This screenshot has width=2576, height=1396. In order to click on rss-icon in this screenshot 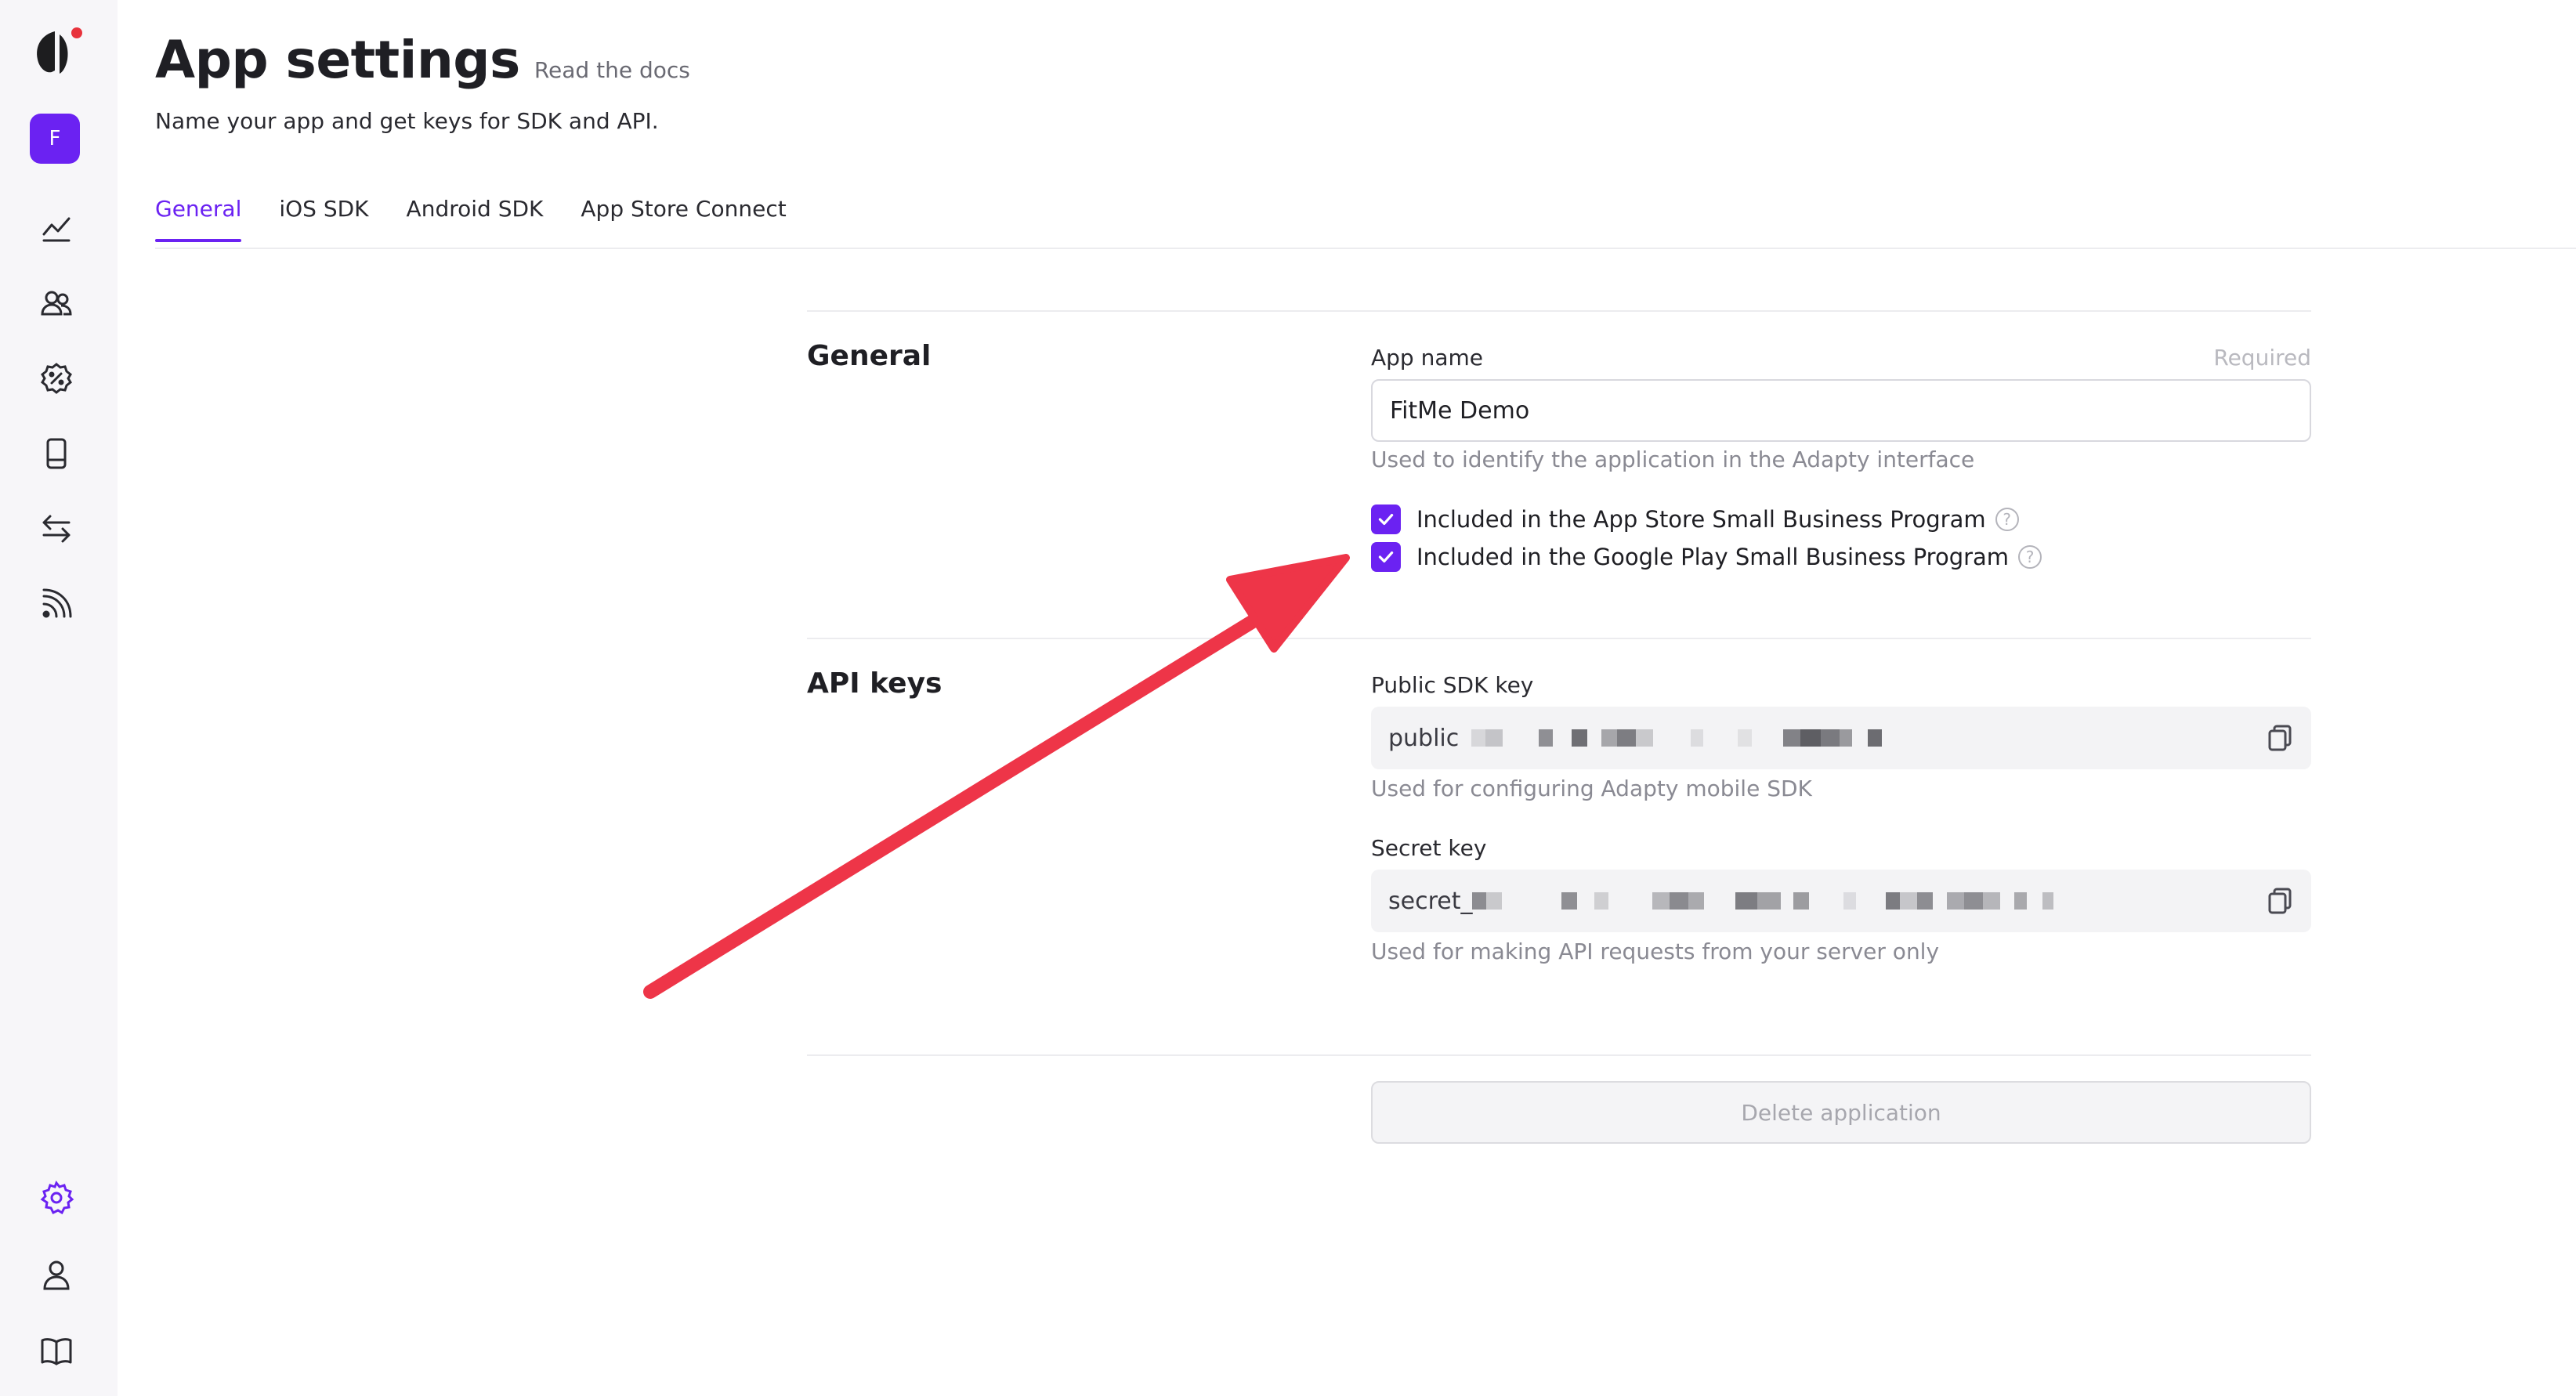, I will do `click(56, 604)`.